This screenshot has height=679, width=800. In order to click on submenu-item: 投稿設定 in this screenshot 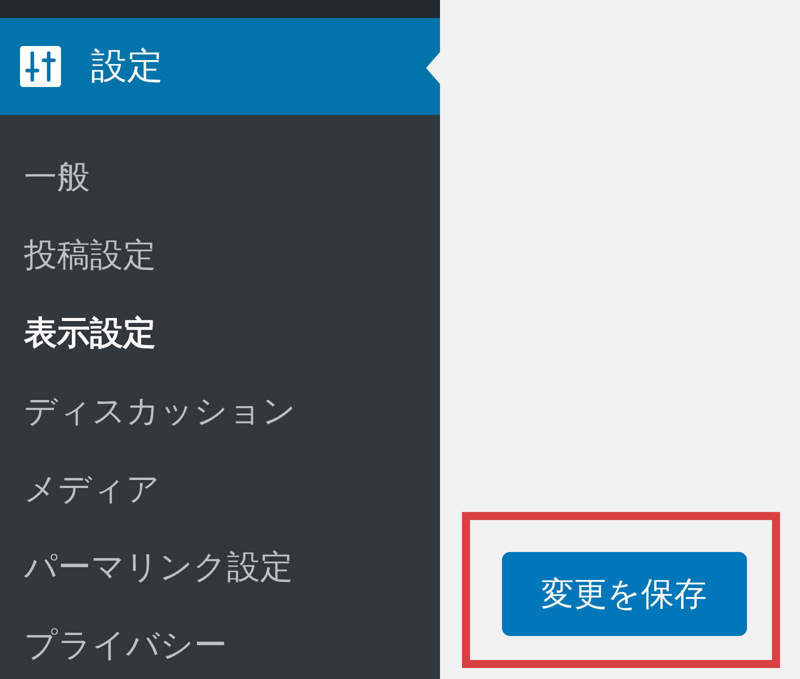, I will do `click(90, 255)`.